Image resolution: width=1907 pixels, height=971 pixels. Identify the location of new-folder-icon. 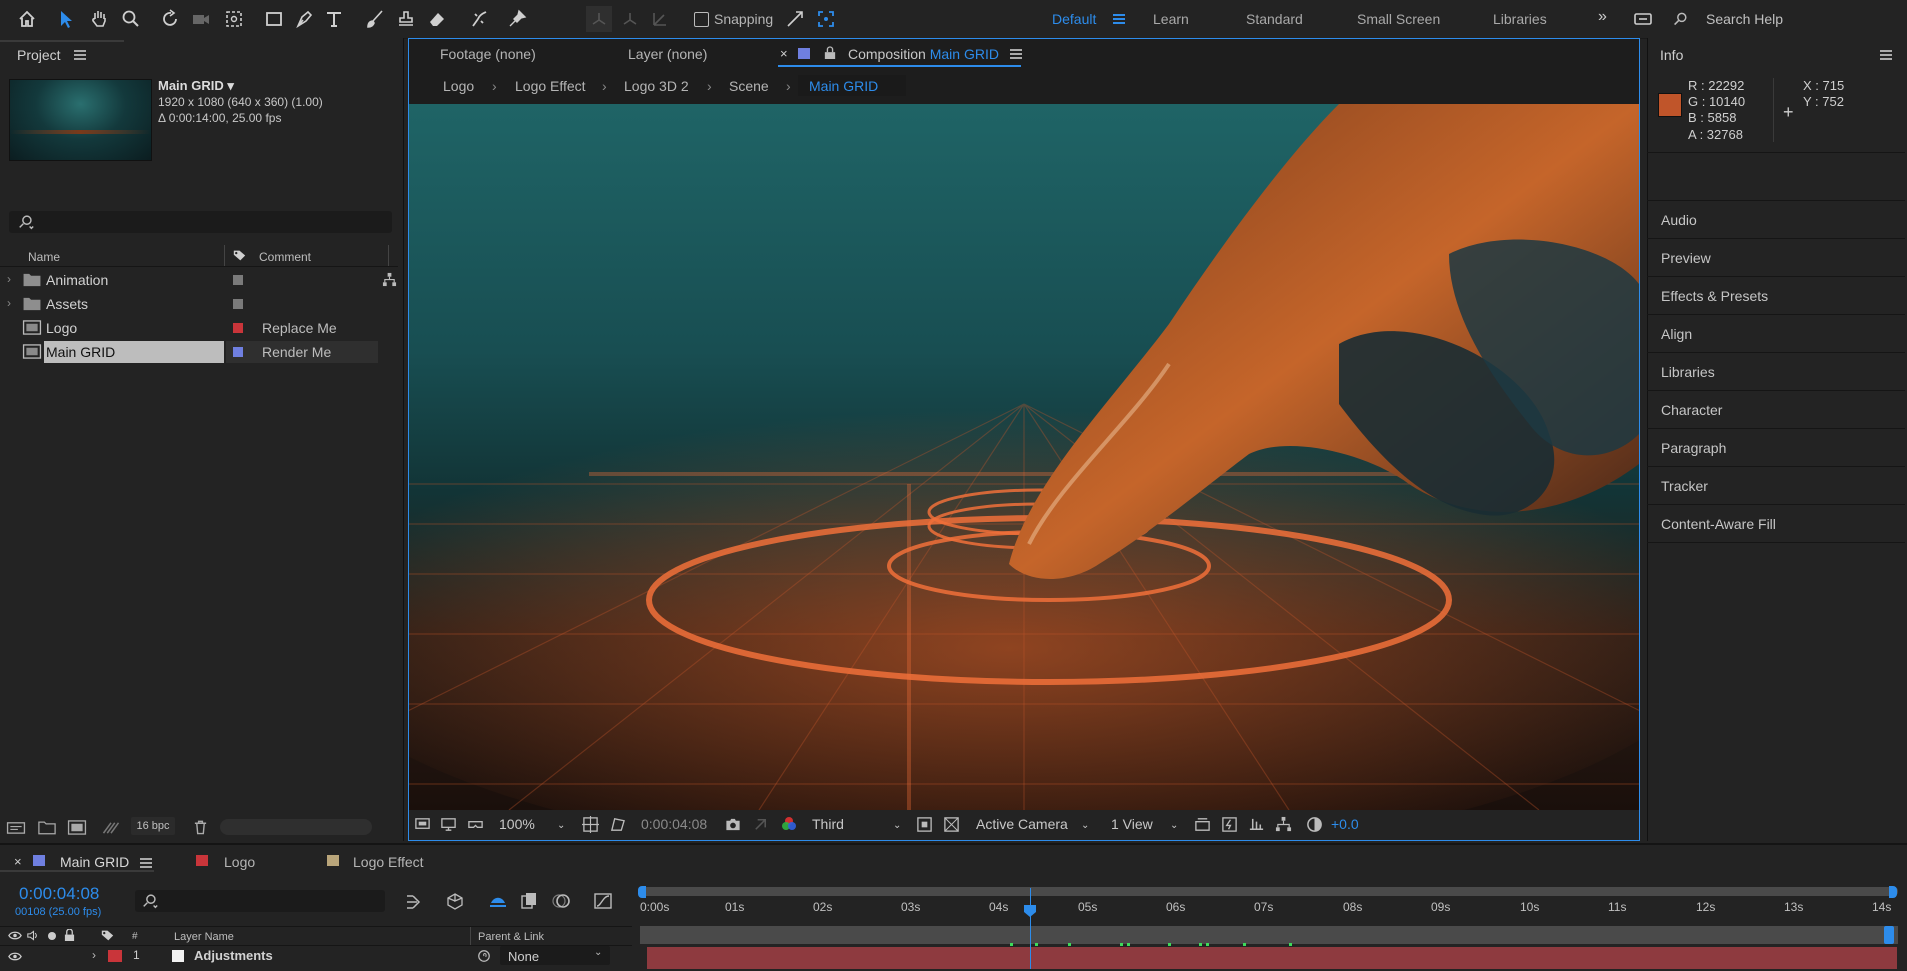
(47, 827).